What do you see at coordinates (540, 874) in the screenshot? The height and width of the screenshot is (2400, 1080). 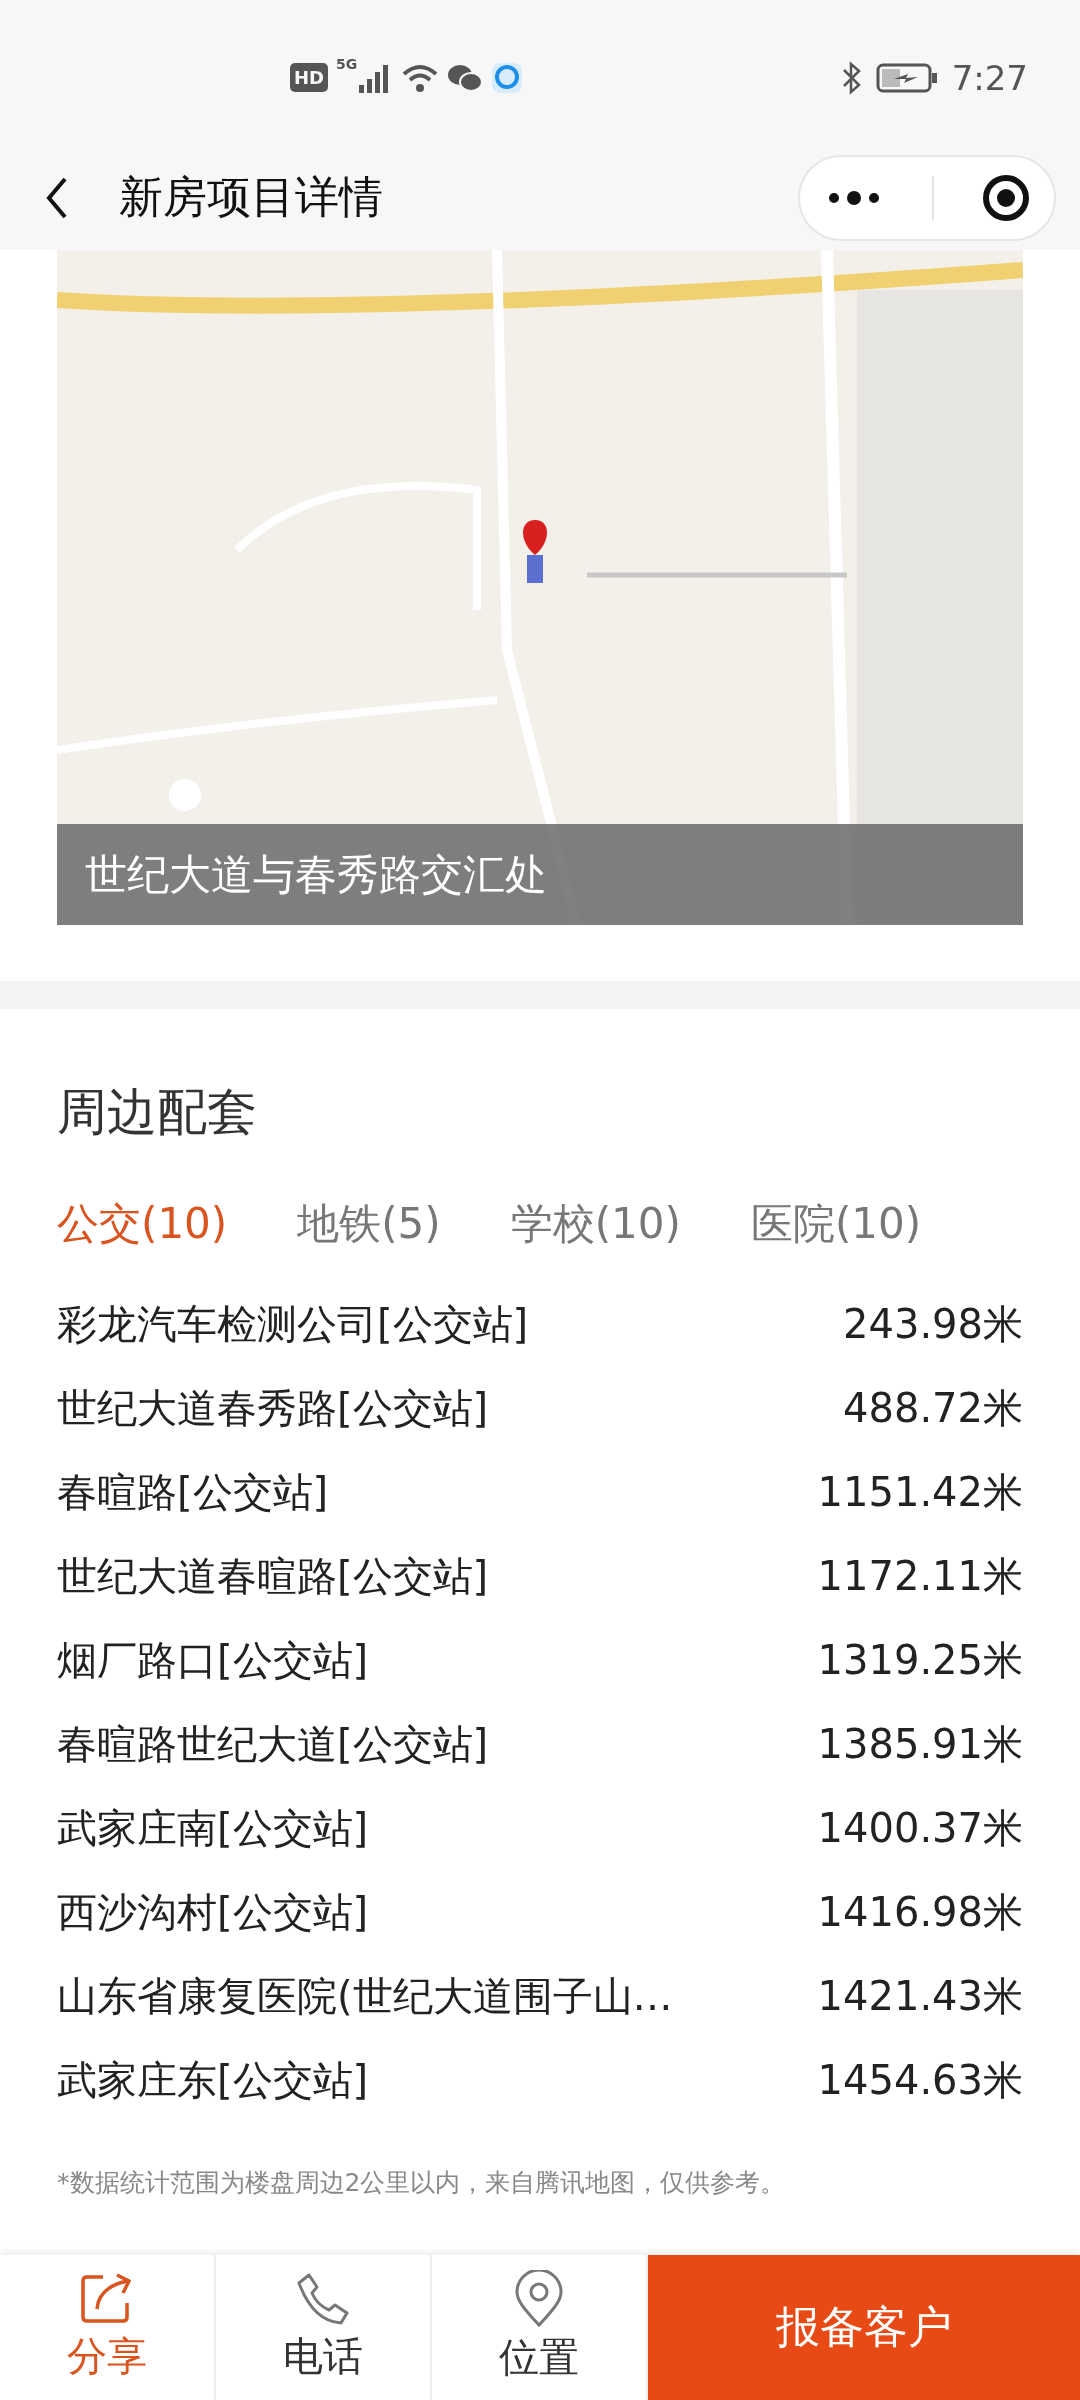 I see `map-caption: 世纪大道与春秀路交汇处` at bounding box center [540, 874].